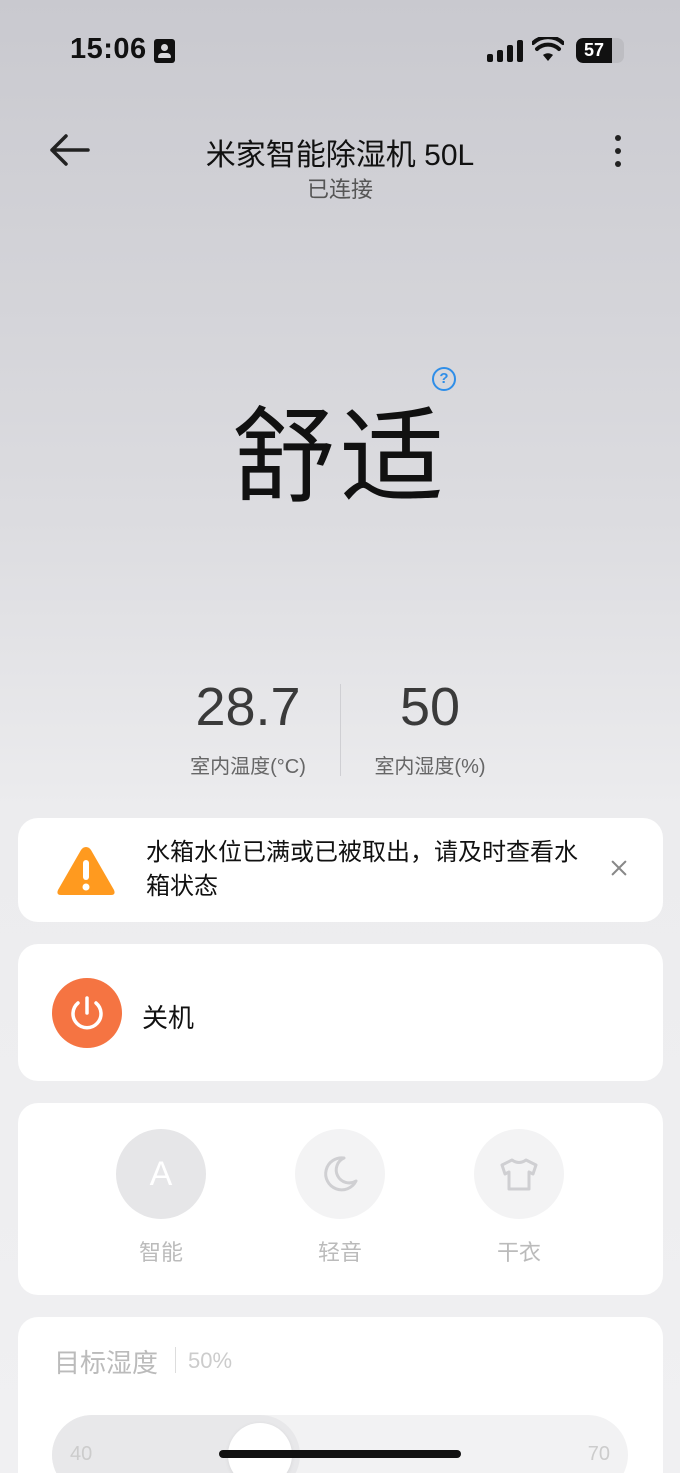 The height and width of the screenshot is (1473, 680). I want to click on status-bar: 15:06 57, so click(340, 50).